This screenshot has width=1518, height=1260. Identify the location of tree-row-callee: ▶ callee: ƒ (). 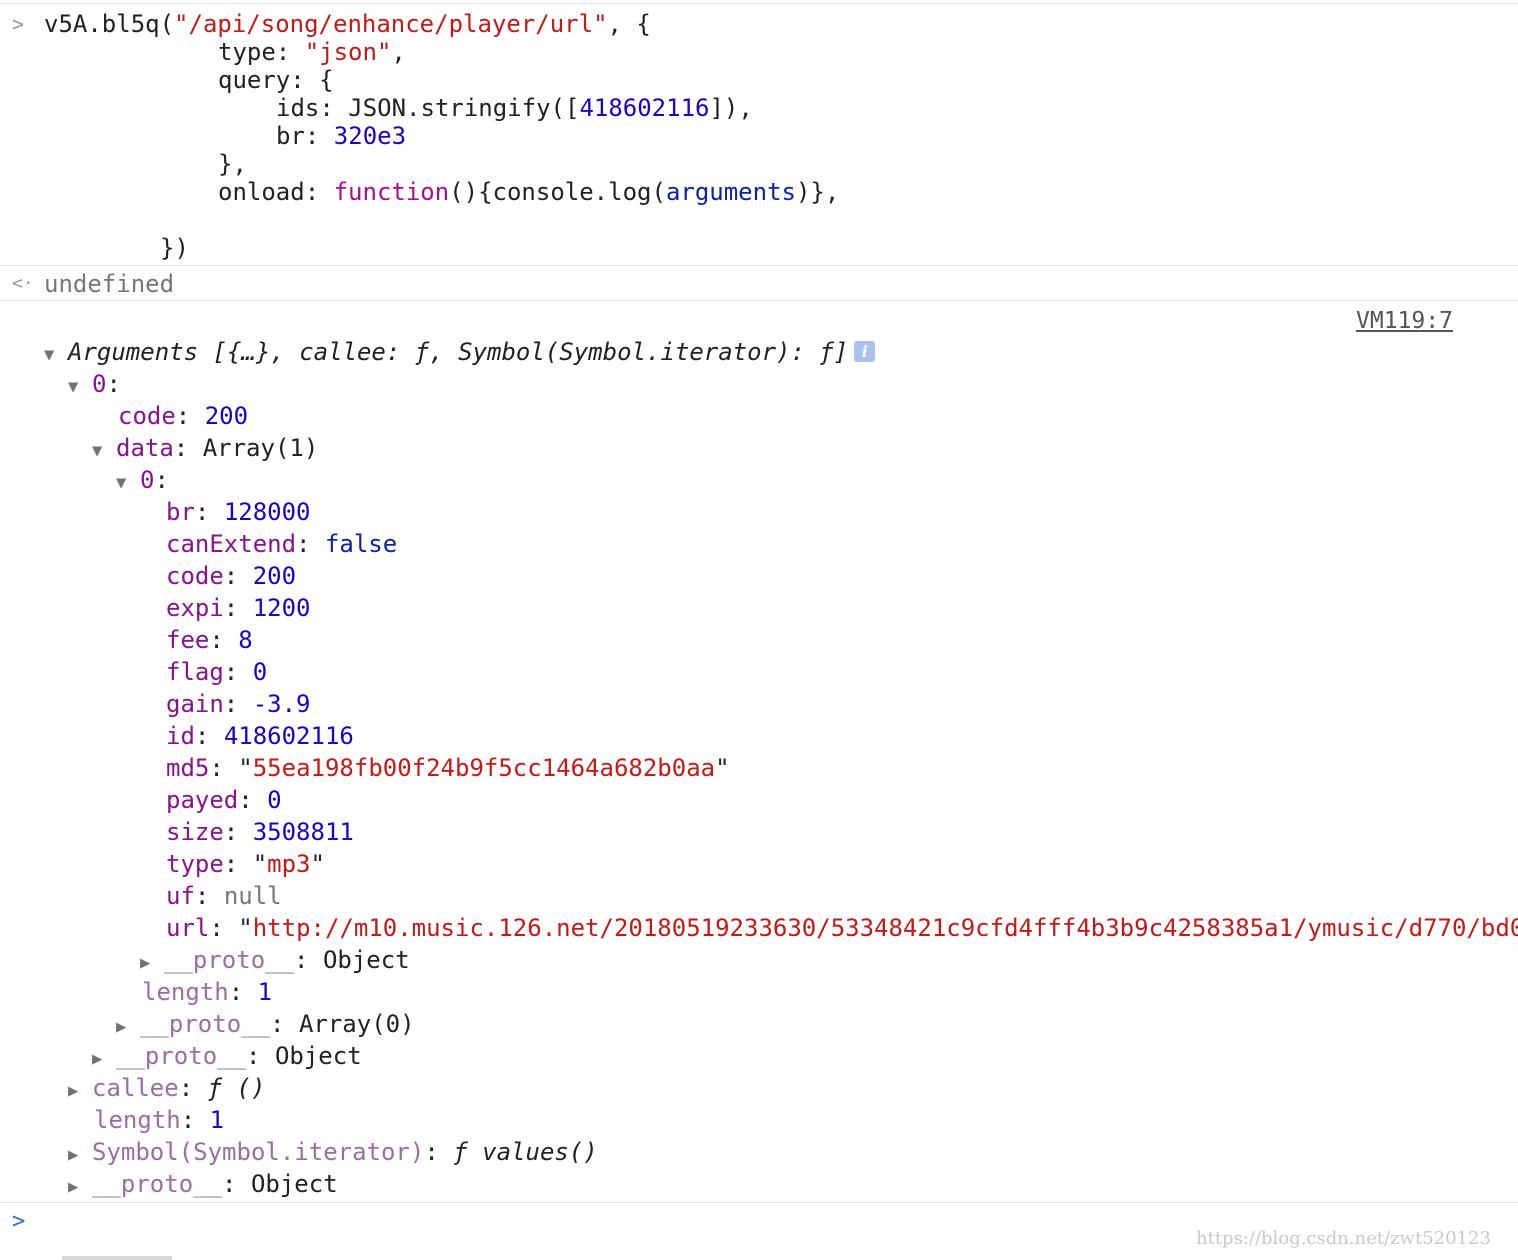
(166, 1088).